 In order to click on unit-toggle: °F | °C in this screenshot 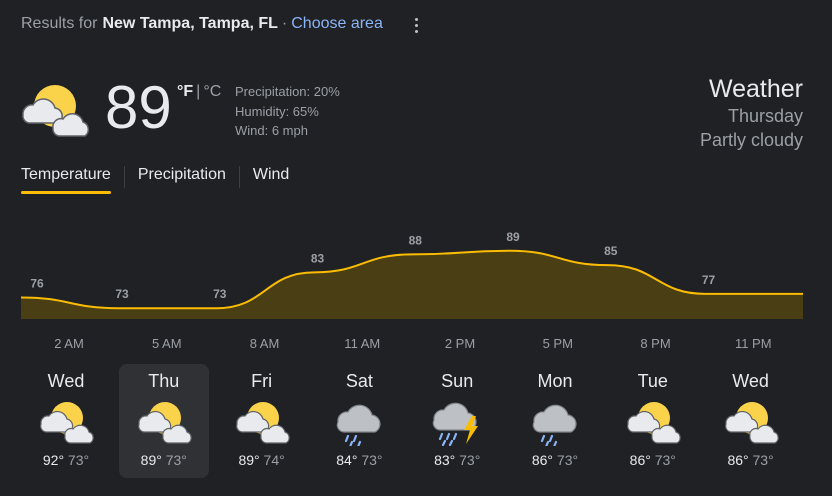, I will do `click(199, 92)`.